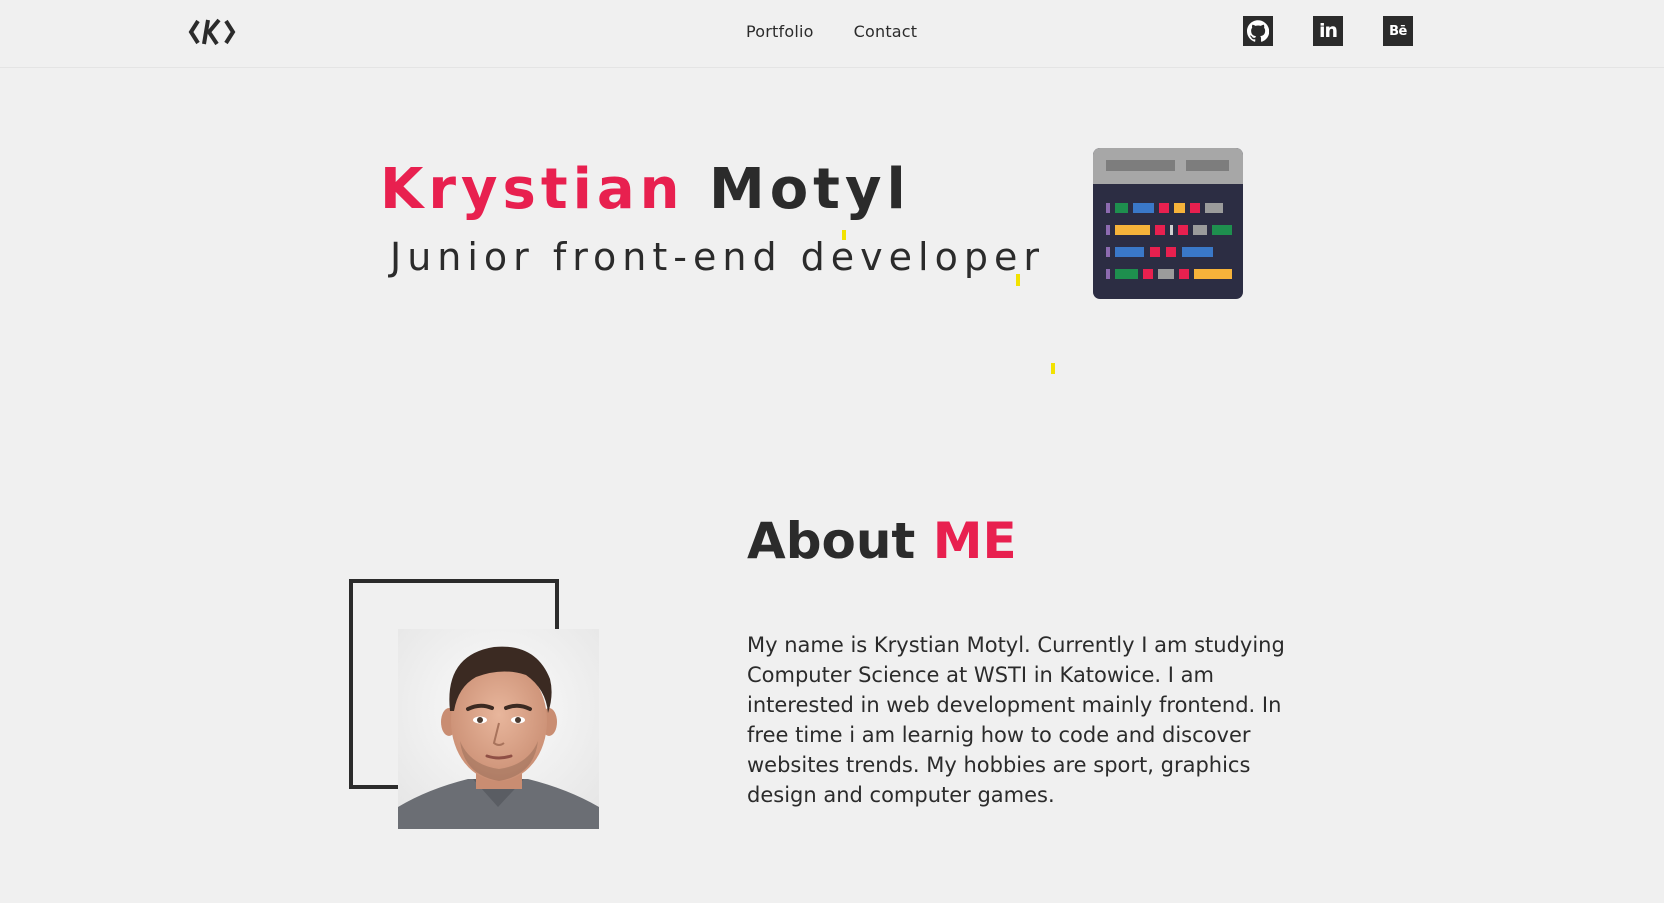 The width and height of the screenshot is (1664, 903). Describe the element at coordinates (1168, 223) in the screenshot. I see `code-window-illustration` at that location.